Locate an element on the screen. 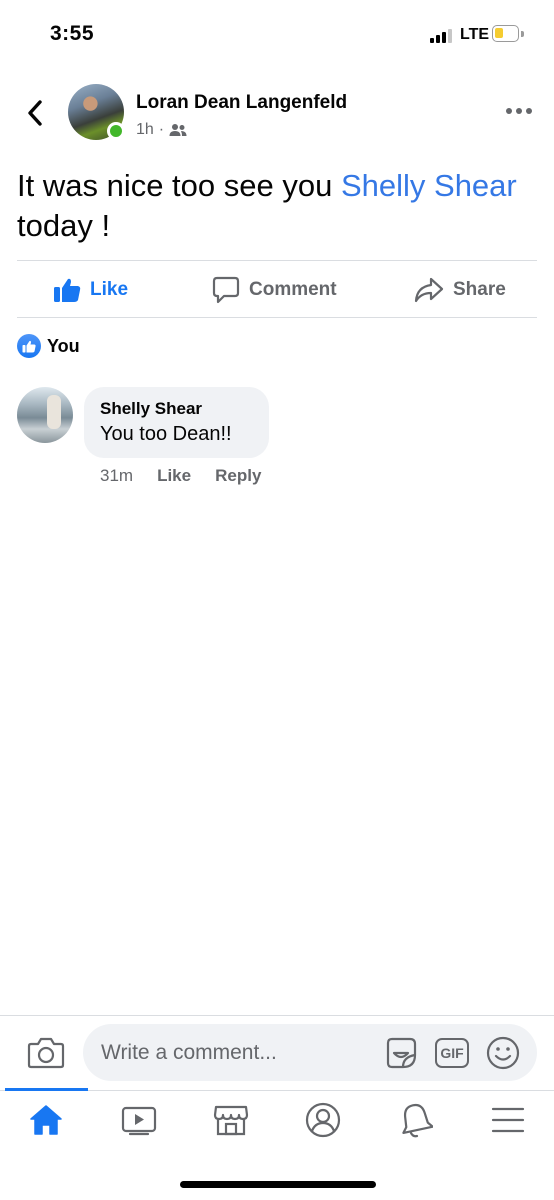 The image size is (554, 1200). home-indicator is located at coordinates (278, 1184).